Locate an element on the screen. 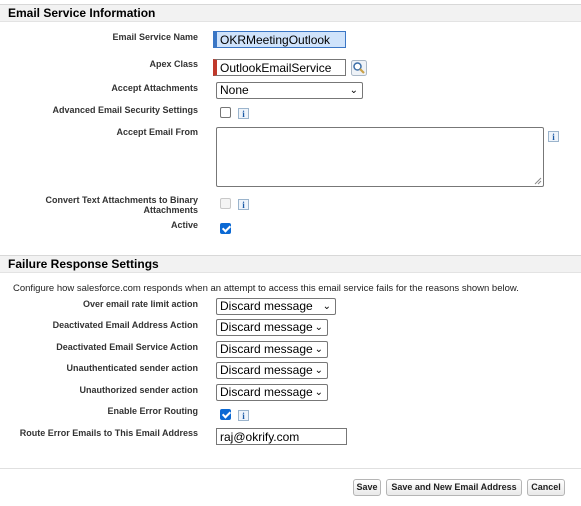  service-name-input: OKRMeetingOutlook is located at coordinates (279, 39).